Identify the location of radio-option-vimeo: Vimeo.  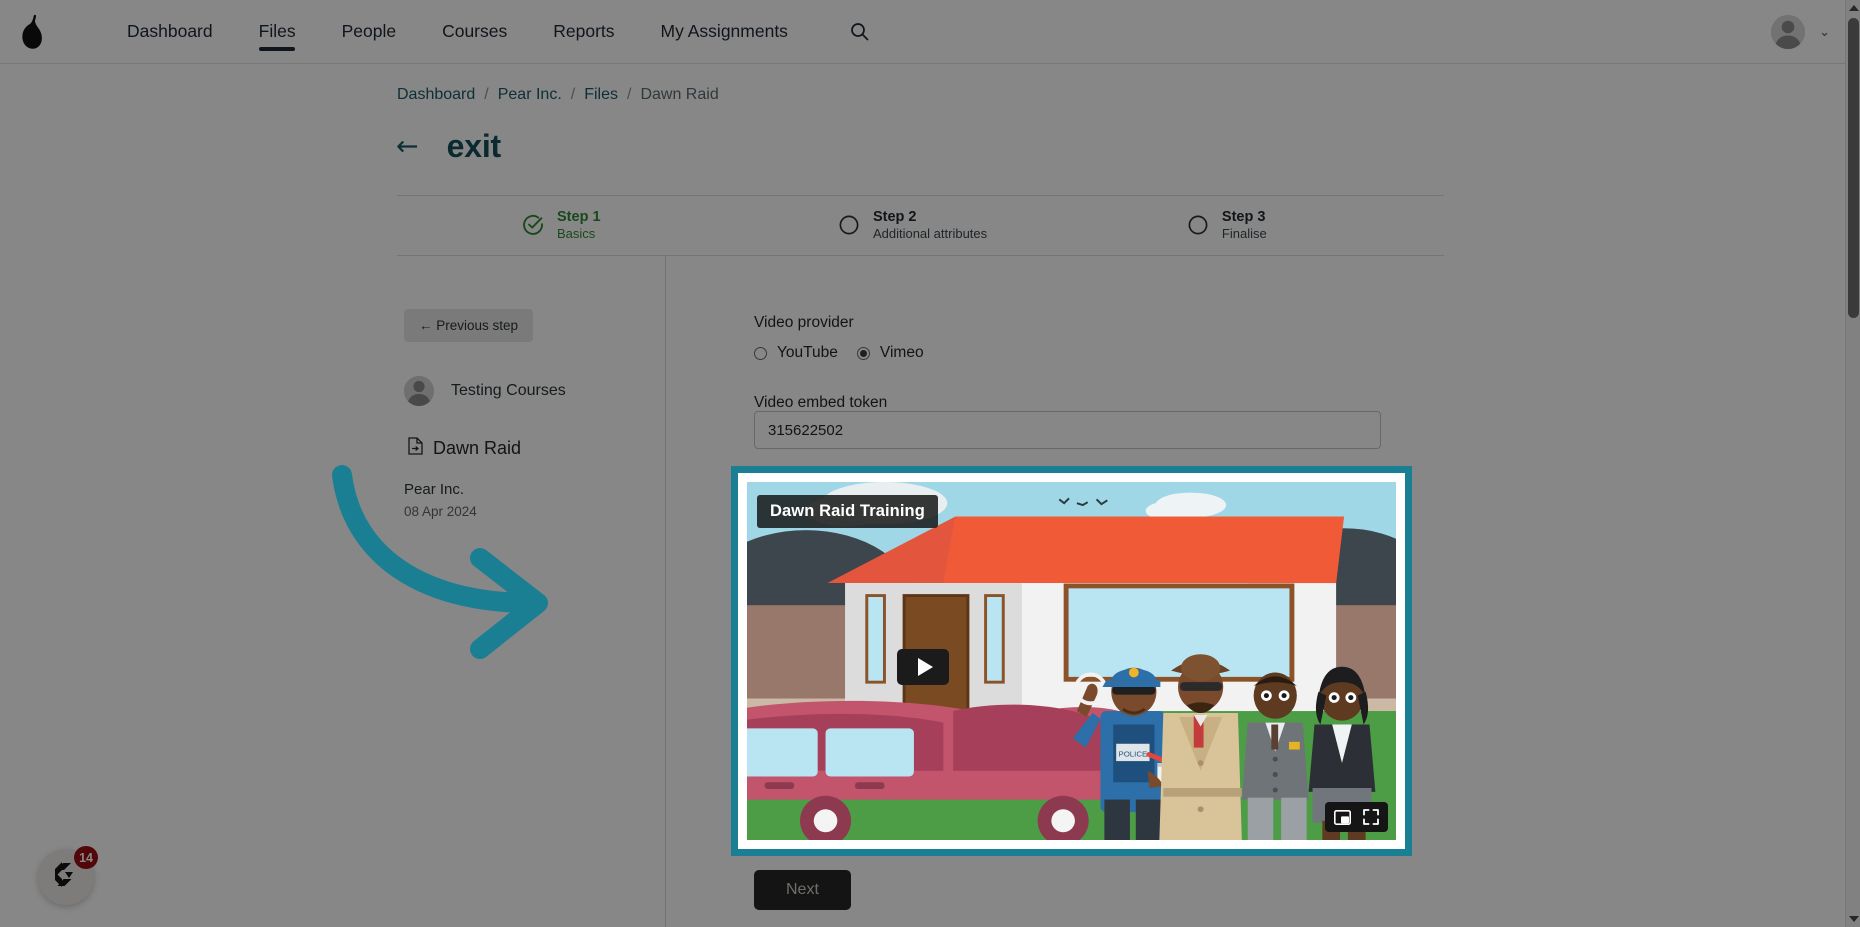
(890, 353).